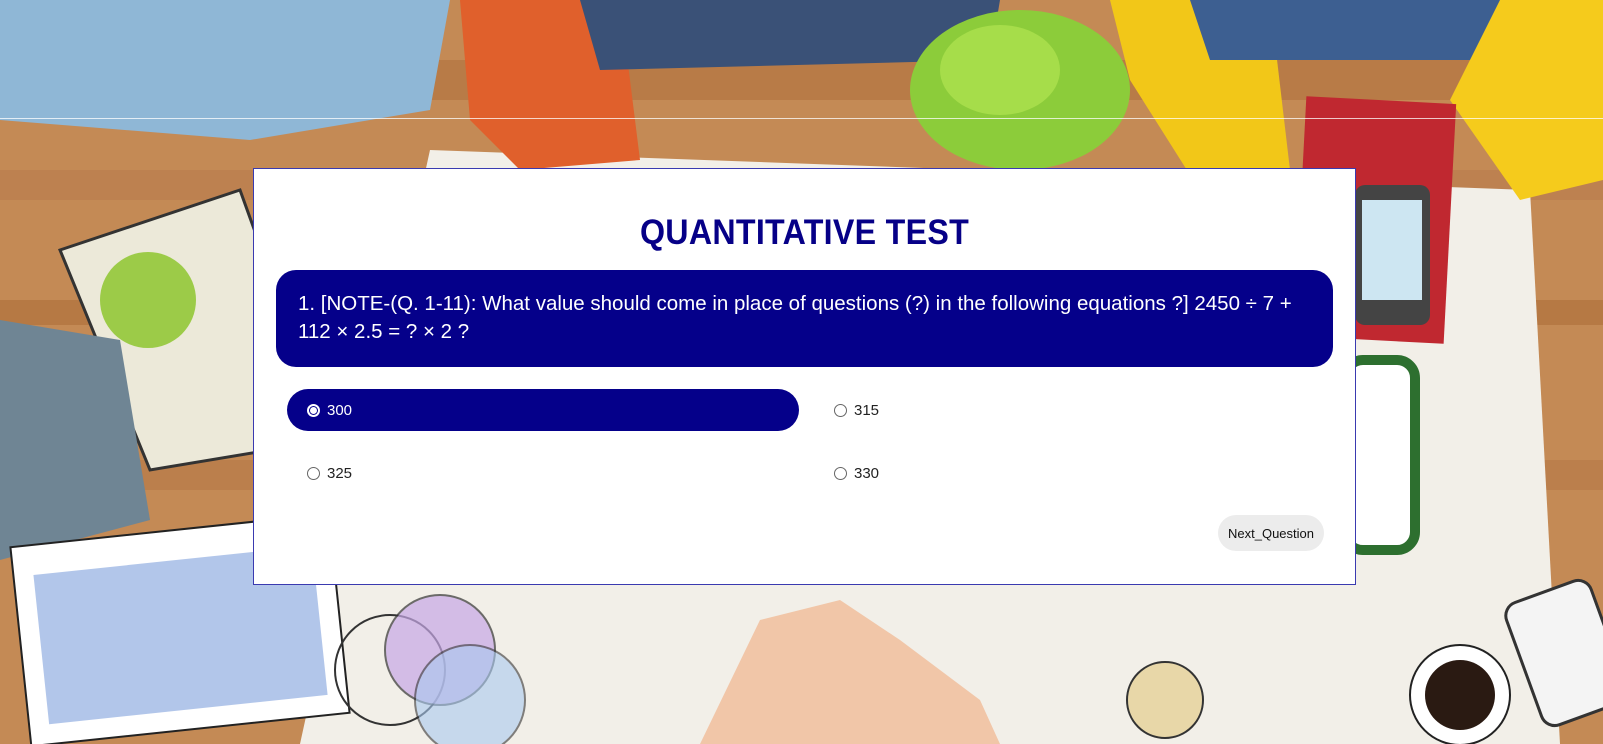 The height and width of the screenshot is (744, 1603). What do you see at coordinates (867, 410) in the screenshot?
I see `option-label: 315` at bounding box center [867, 410].